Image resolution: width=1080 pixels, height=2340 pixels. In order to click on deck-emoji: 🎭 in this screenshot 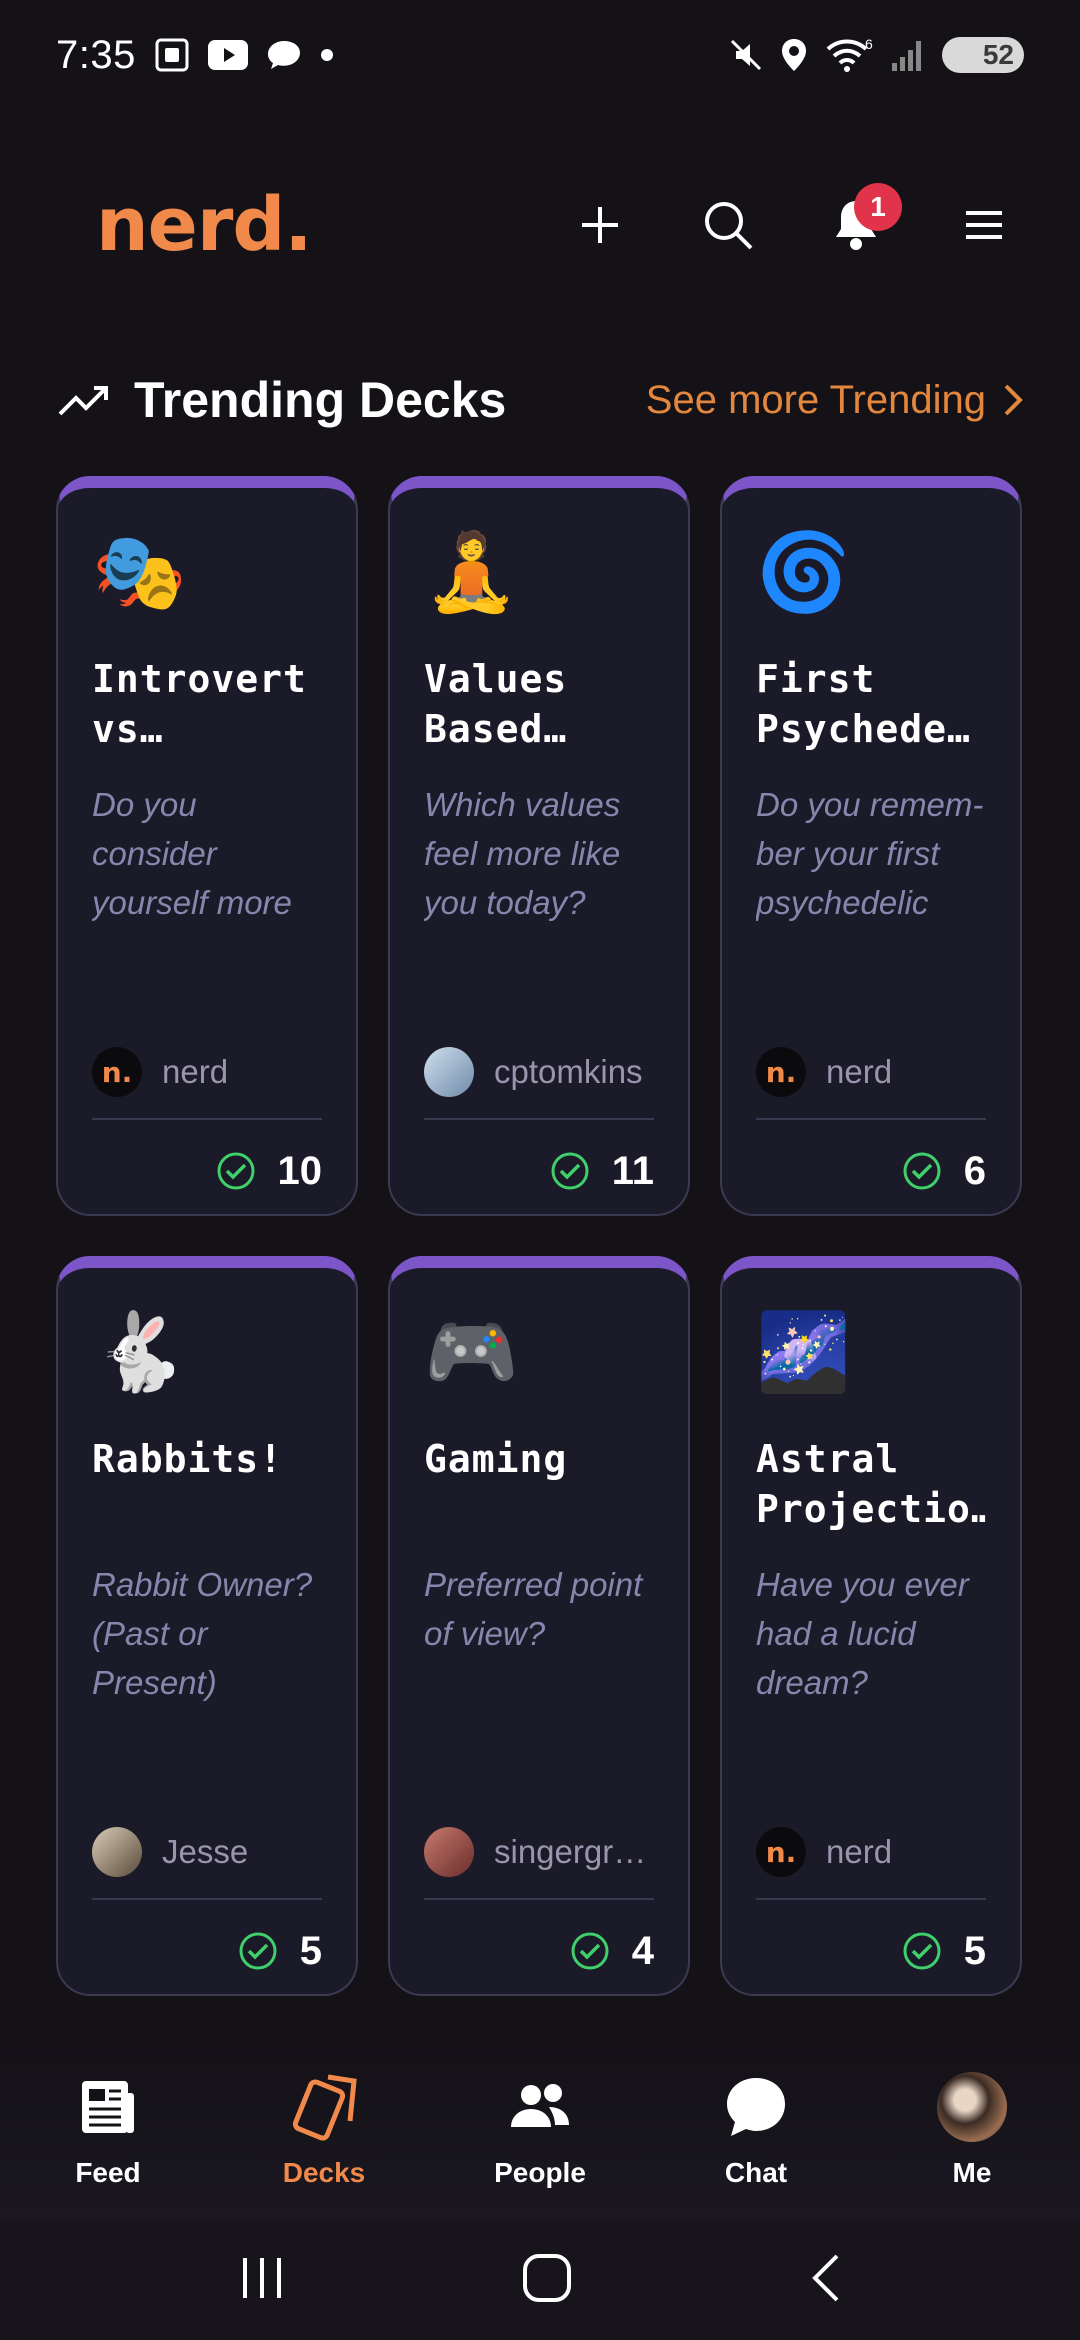, I will do `click(139, 572)`.